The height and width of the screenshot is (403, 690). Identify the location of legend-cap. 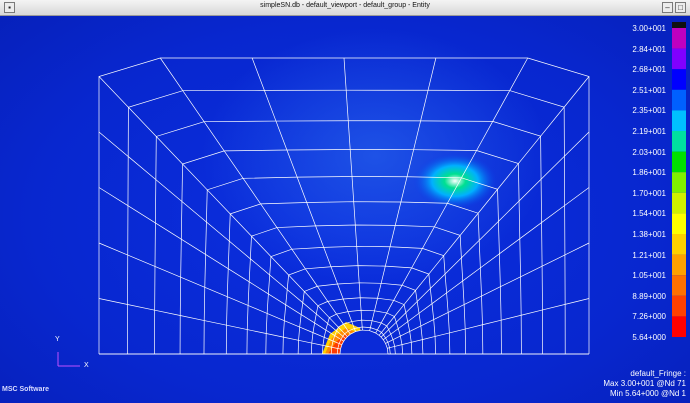
(679, 25).